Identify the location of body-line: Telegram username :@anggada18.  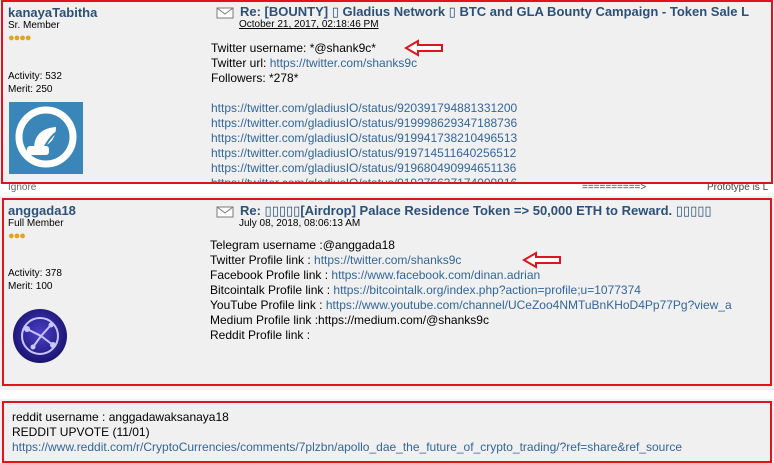
(302, 245).